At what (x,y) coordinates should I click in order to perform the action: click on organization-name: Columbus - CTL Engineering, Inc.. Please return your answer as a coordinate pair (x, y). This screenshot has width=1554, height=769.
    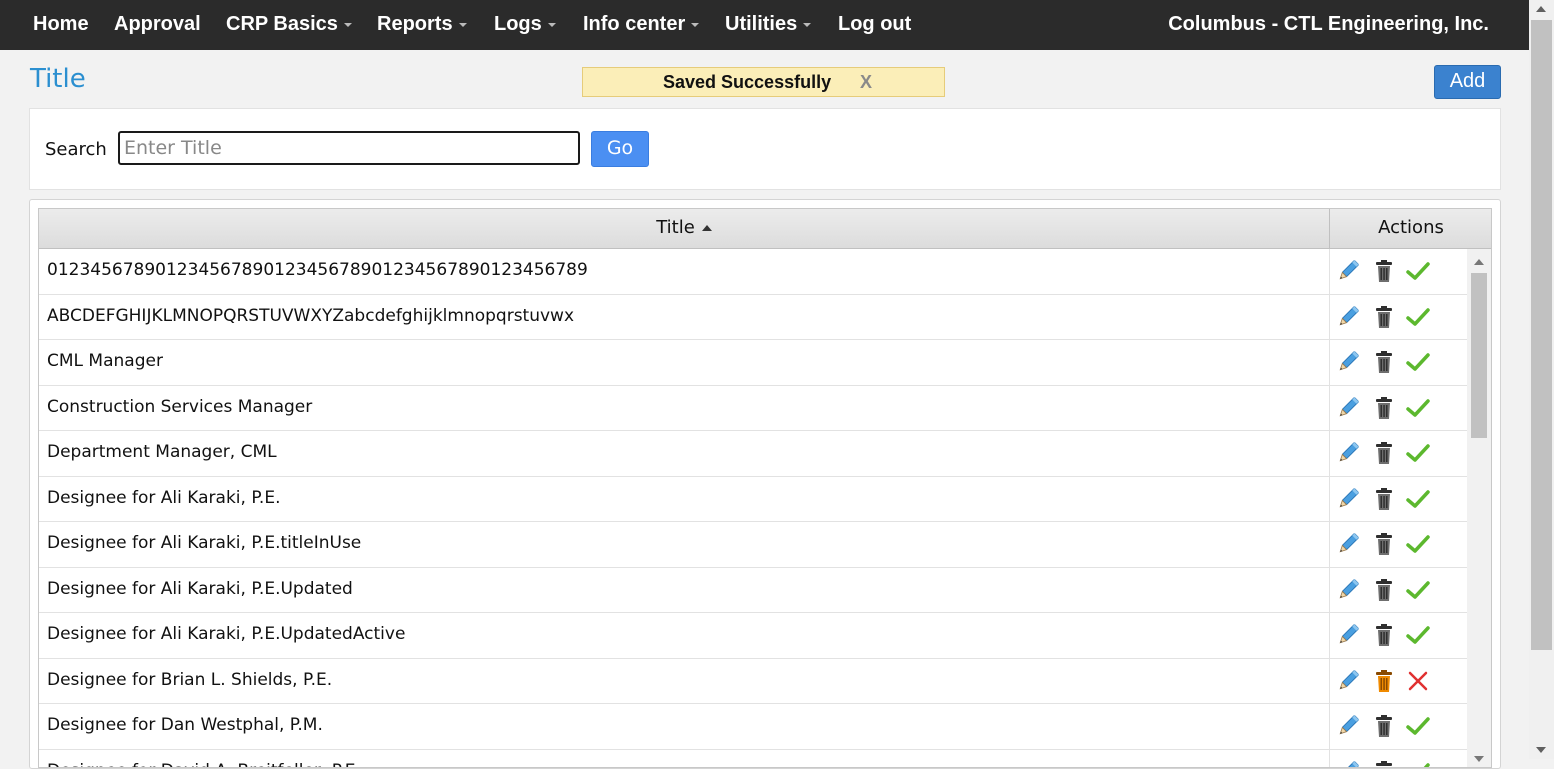
    Looking at the image, I should click on (1328, 24).